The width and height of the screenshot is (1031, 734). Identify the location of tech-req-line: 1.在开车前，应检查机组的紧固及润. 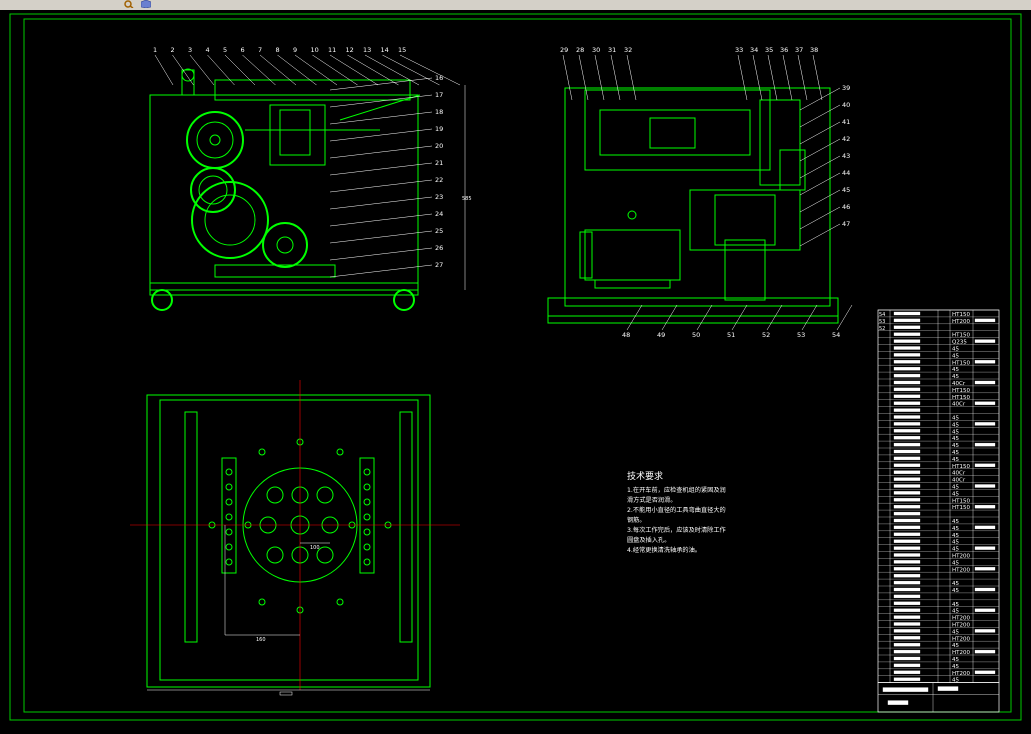
(676, 490).